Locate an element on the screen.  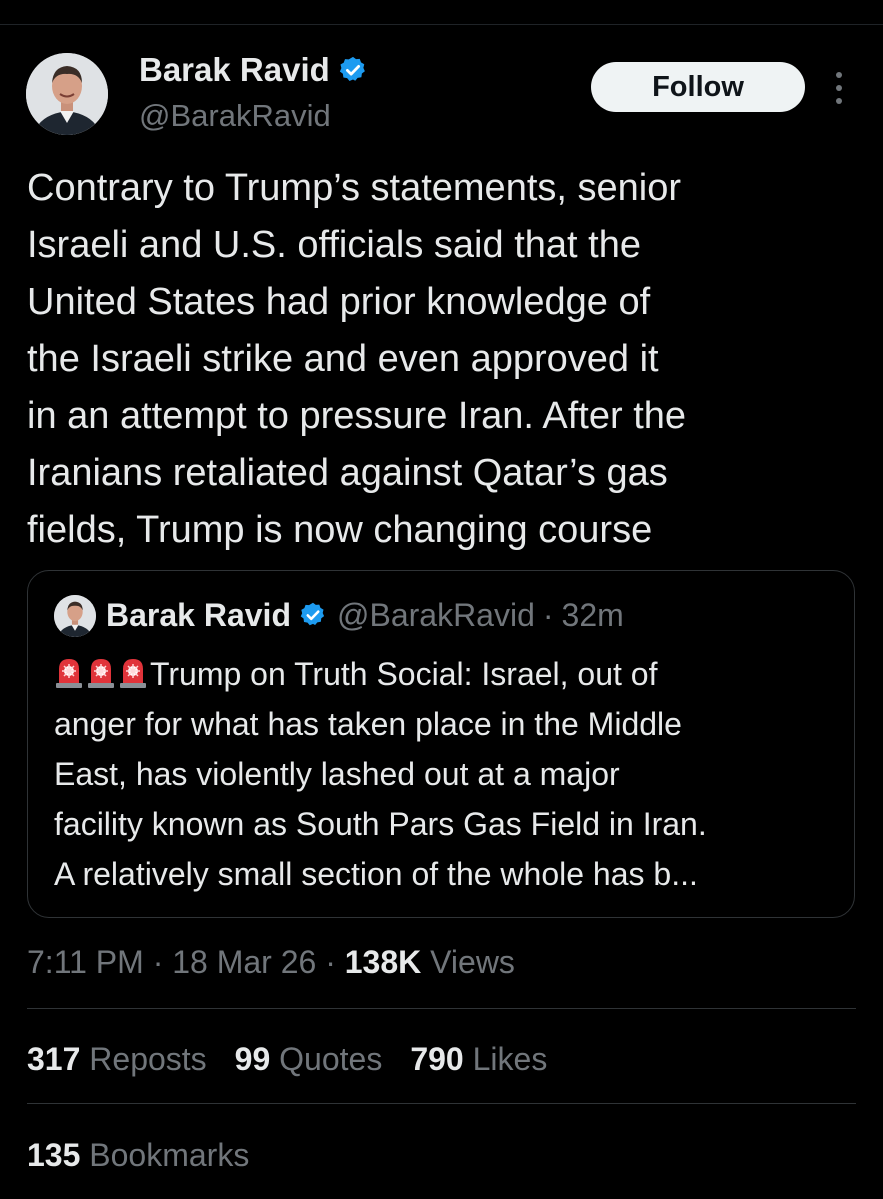
bookmarks-count: 135 is located at coordinates (54, 1155).